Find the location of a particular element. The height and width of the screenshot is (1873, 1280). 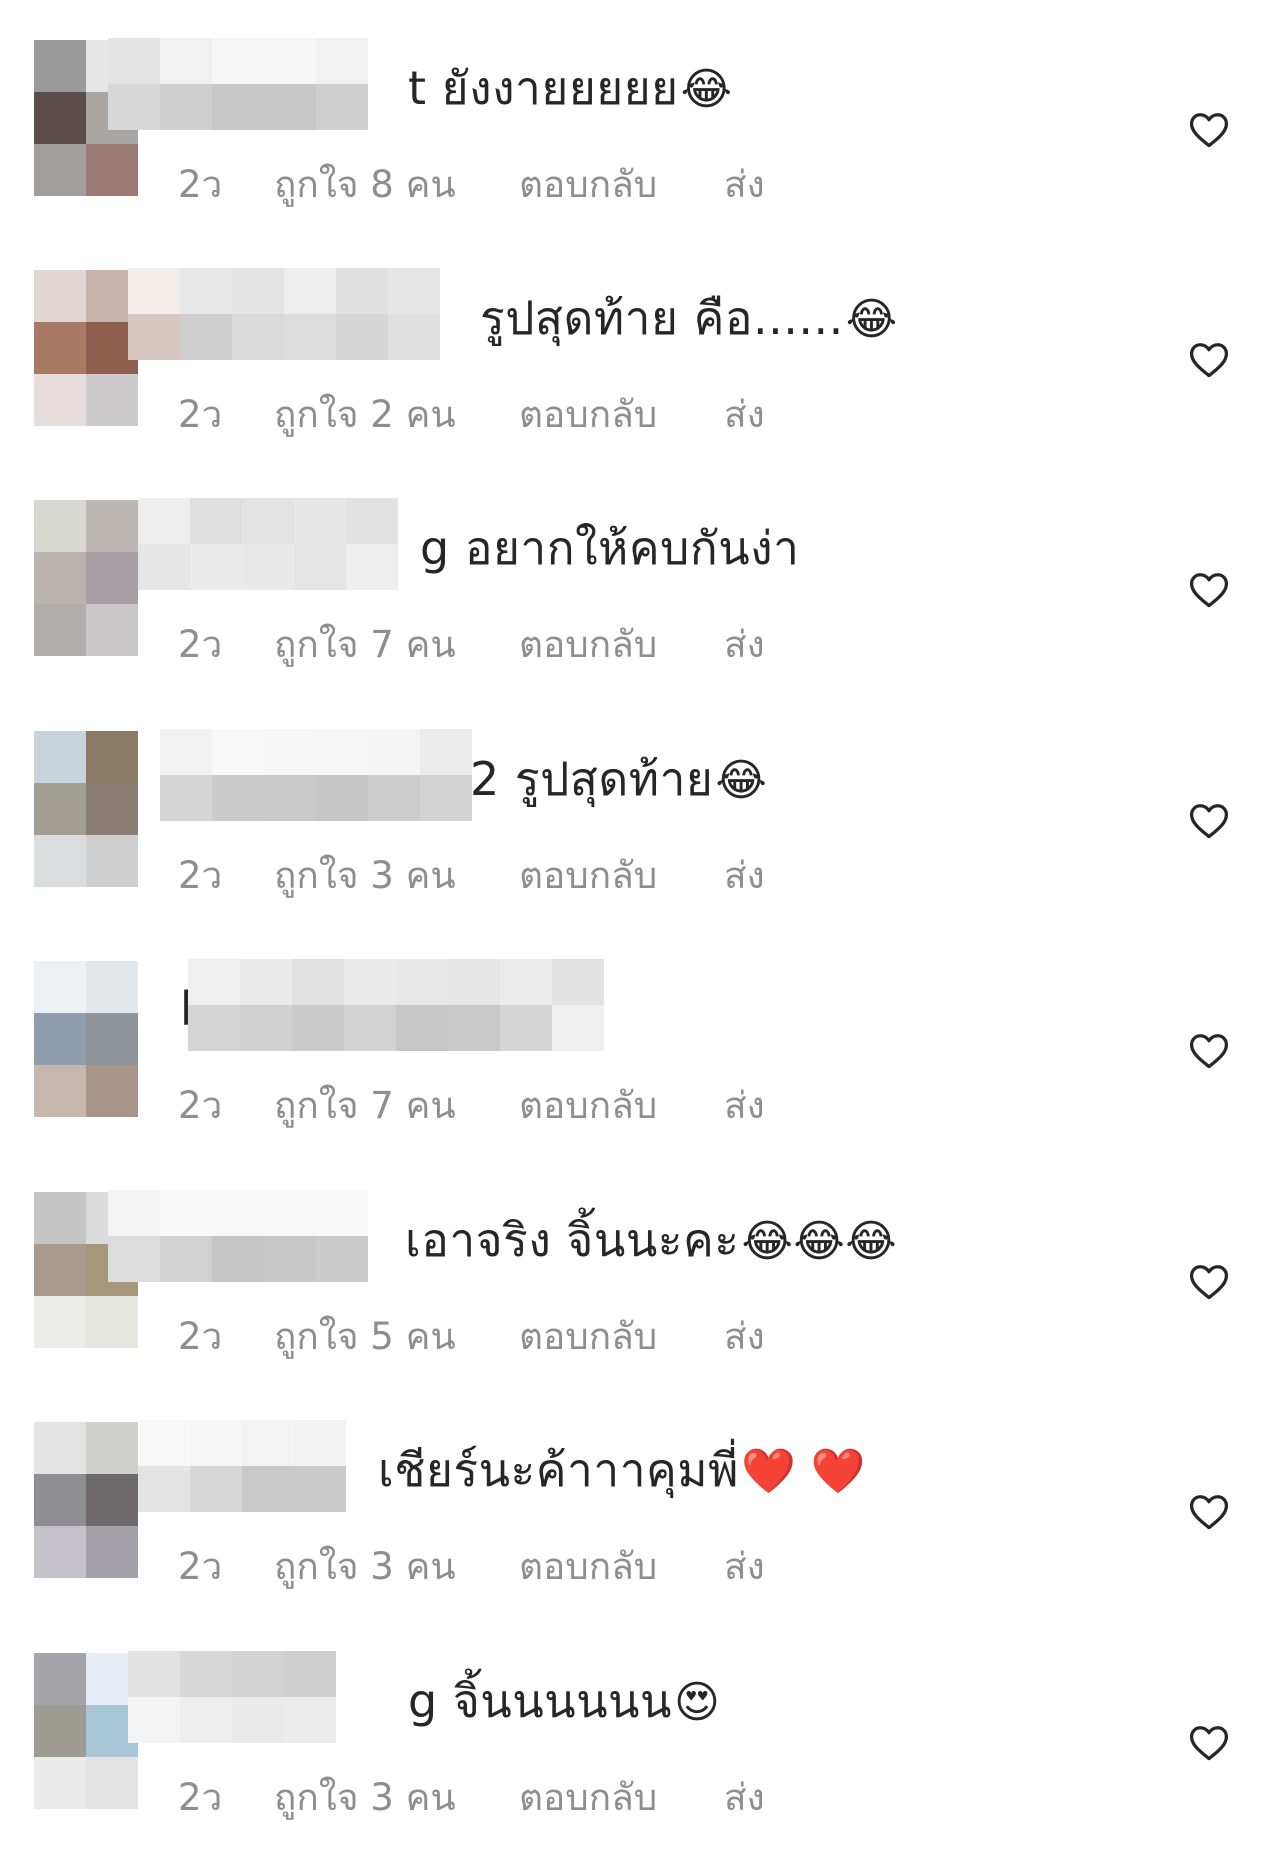

comment-meta: 2ว ถูกใจ 2 คน ตอบกลับ ส่ง is located at coordinates (471, 414).